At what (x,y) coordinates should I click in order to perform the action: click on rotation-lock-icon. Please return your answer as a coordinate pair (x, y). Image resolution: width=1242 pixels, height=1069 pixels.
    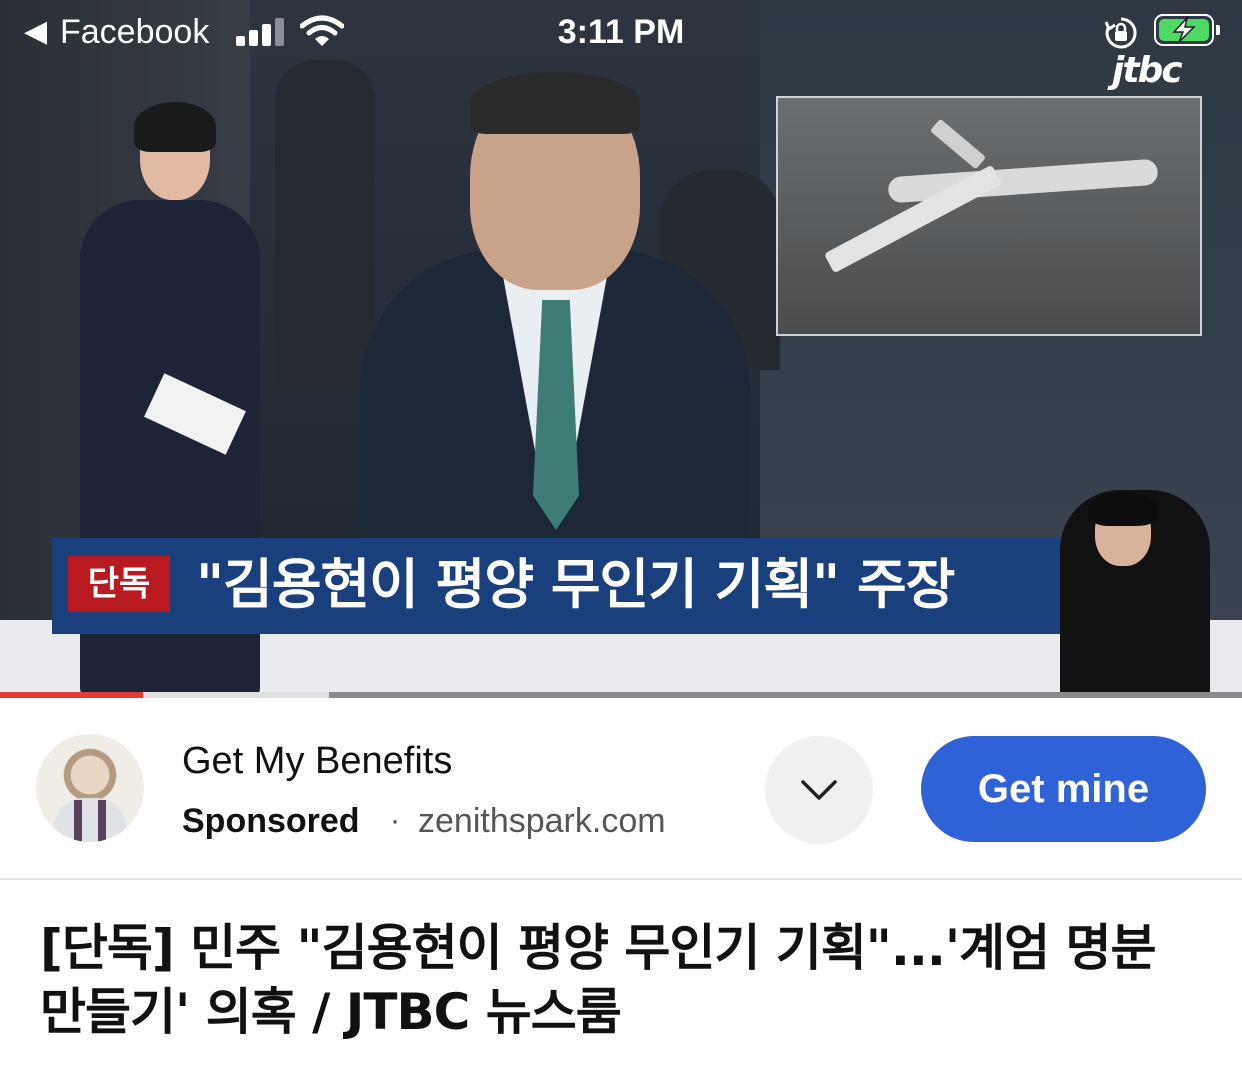
    Looking at the image, I should click on (1120, 33).